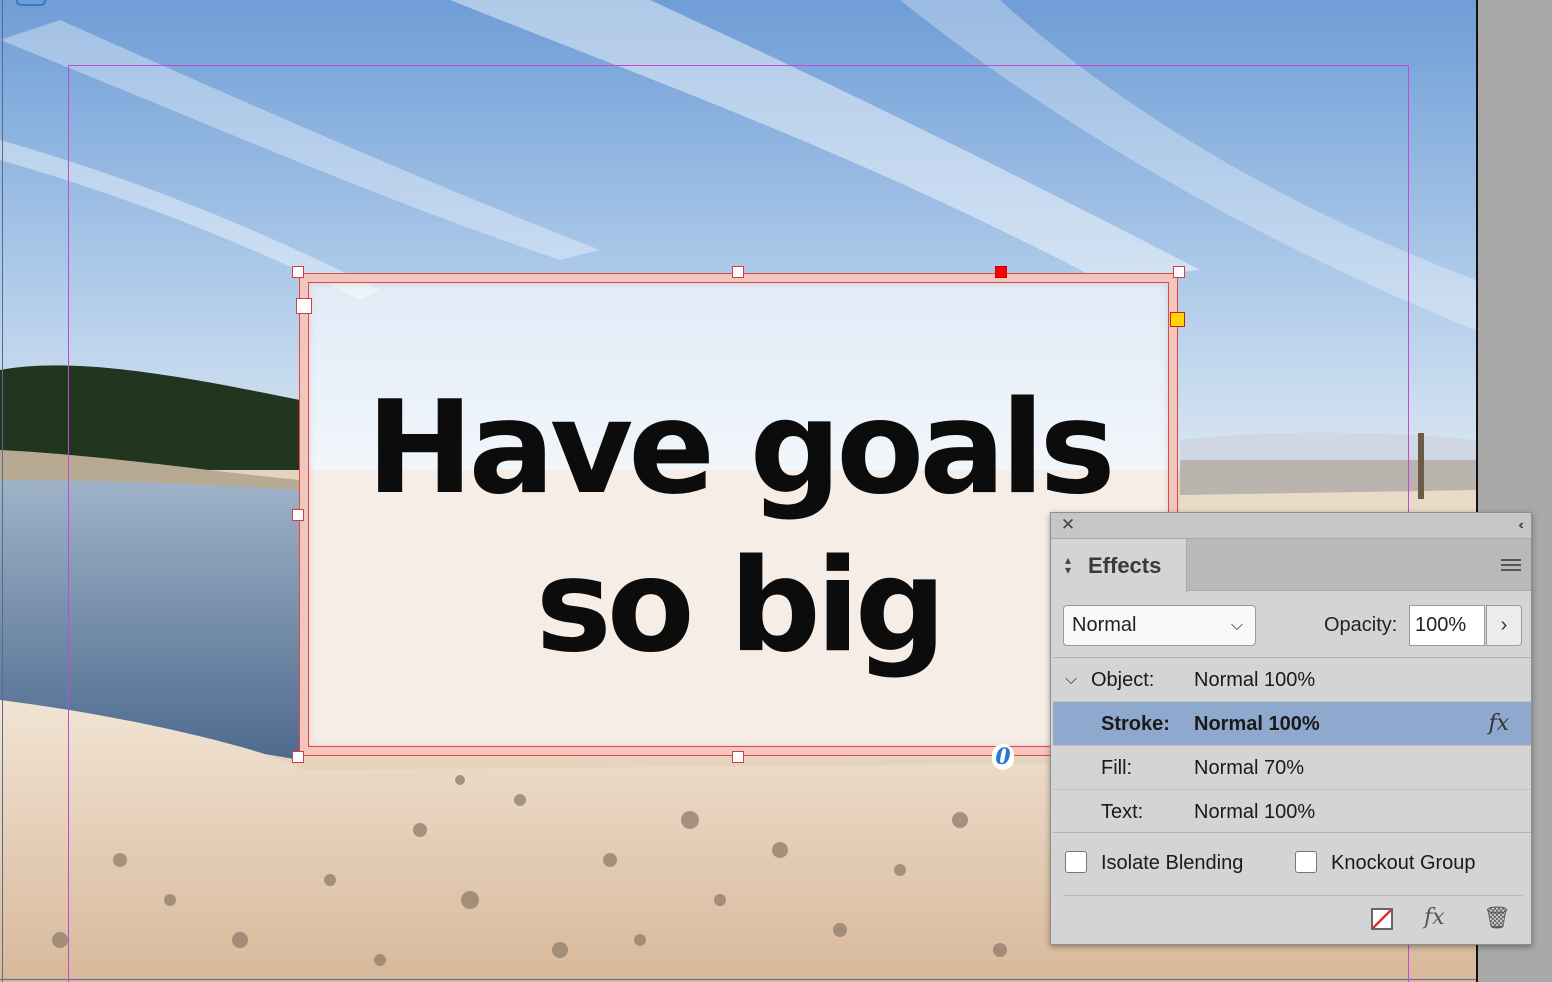 The width and height of the screenshot is (1552, 982). Describe the element at coordinates (1135, 724) in the screenshot. I see `level-label: Stroke:` at that location.